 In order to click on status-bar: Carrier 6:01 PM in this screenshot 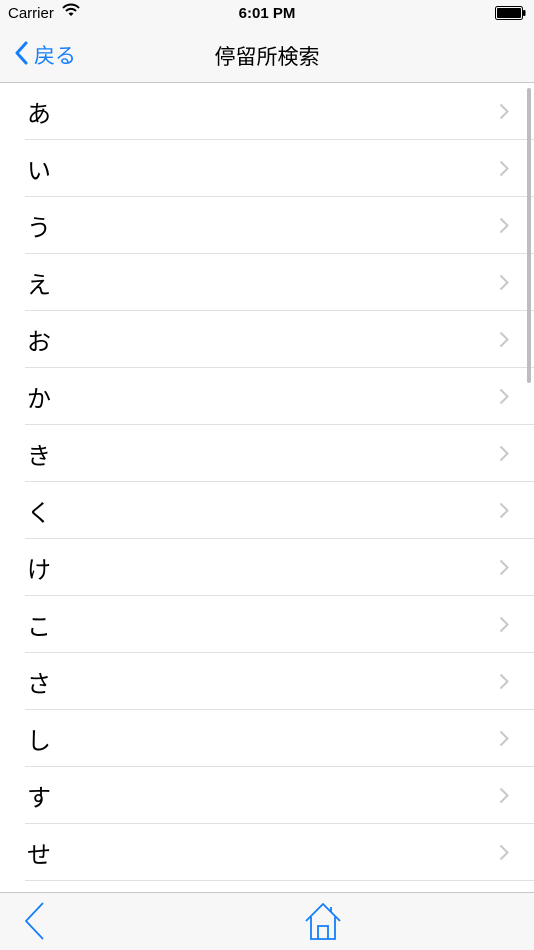, I will do `click(267, 14)`.